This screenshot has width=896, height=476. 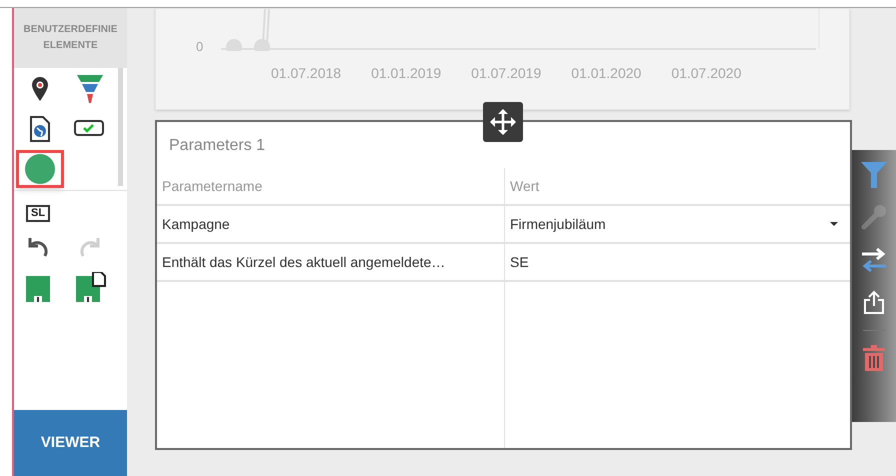 I want to click on swap-button, so click(x=874, y=260).